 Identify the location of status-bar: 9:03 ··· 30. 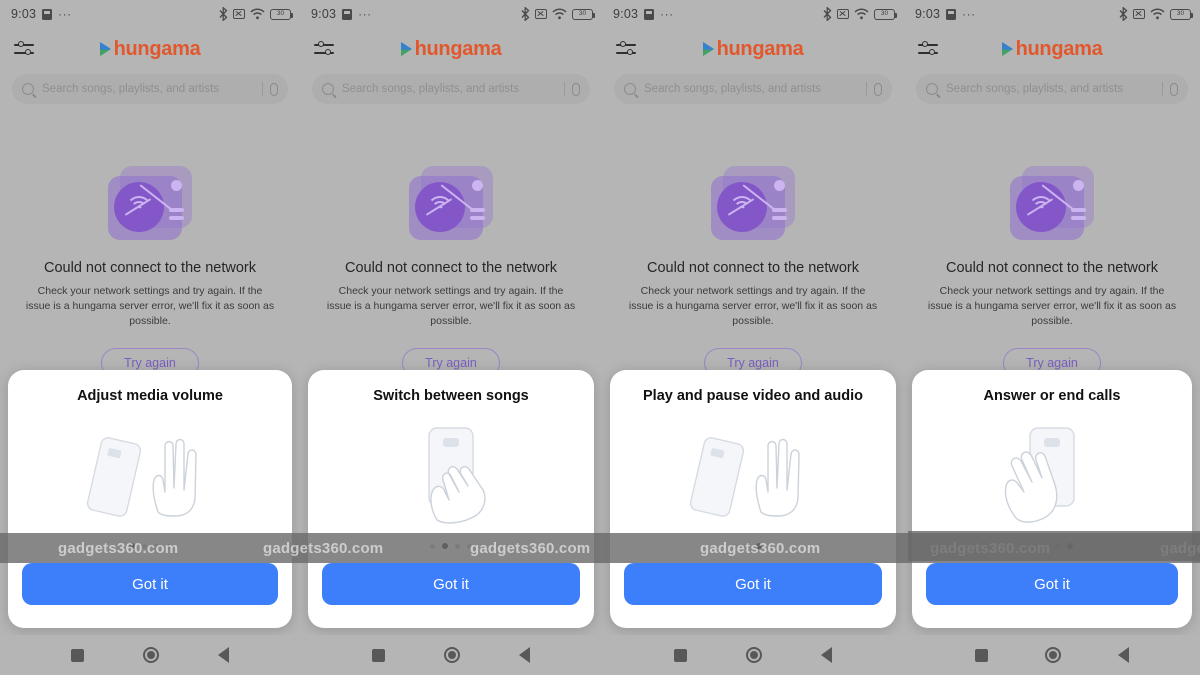
(753, 14).